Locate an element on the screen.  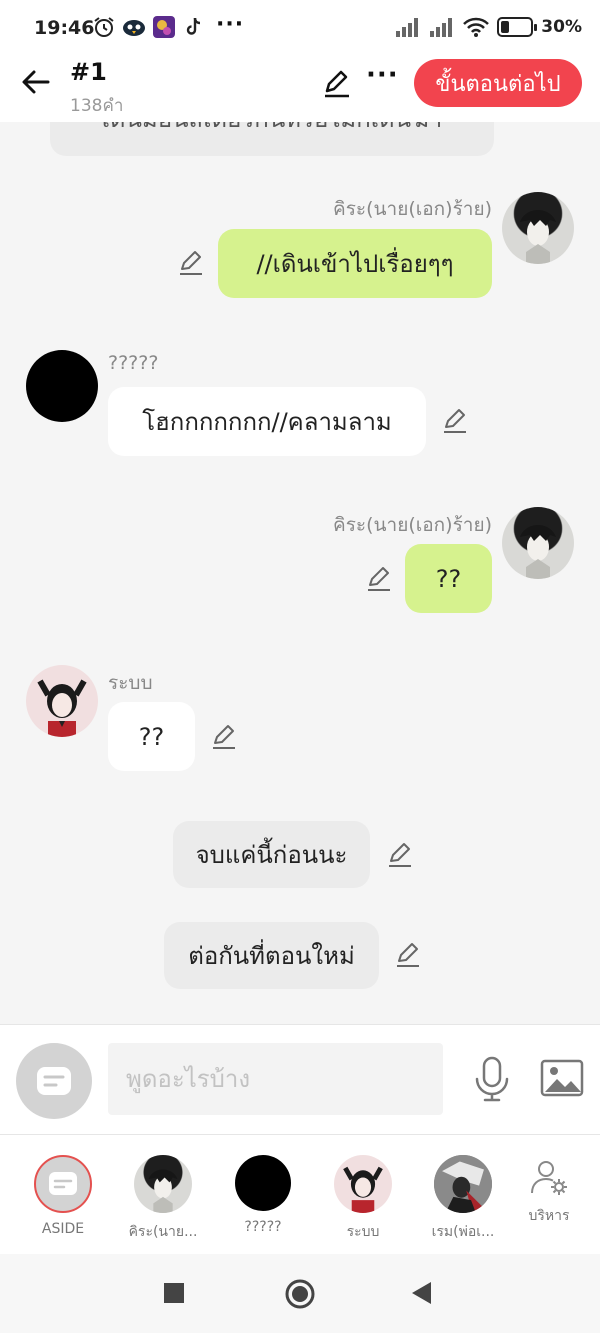
character-label: บริหาร is located at coordinates (549, 1216).